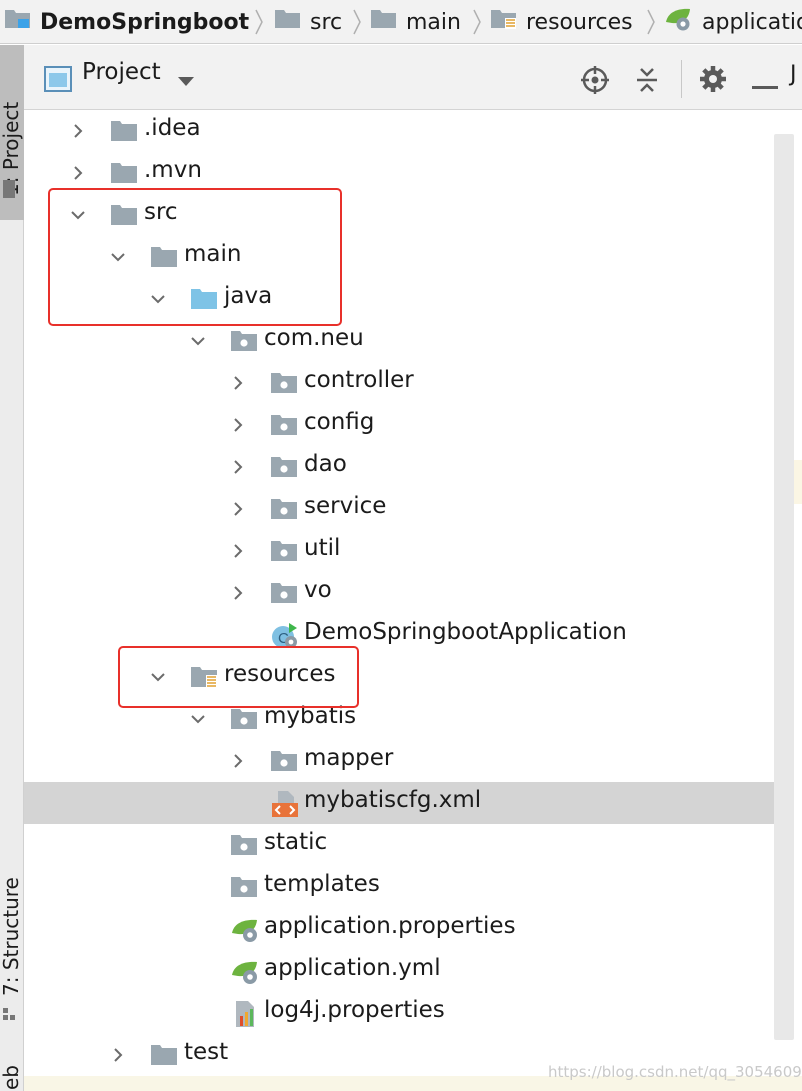 The image size is (802, 1091). What do you see at coordinates (238, 677) in the screenshot?
I see `highlight-box-resources` at bounding box center [238, 677].